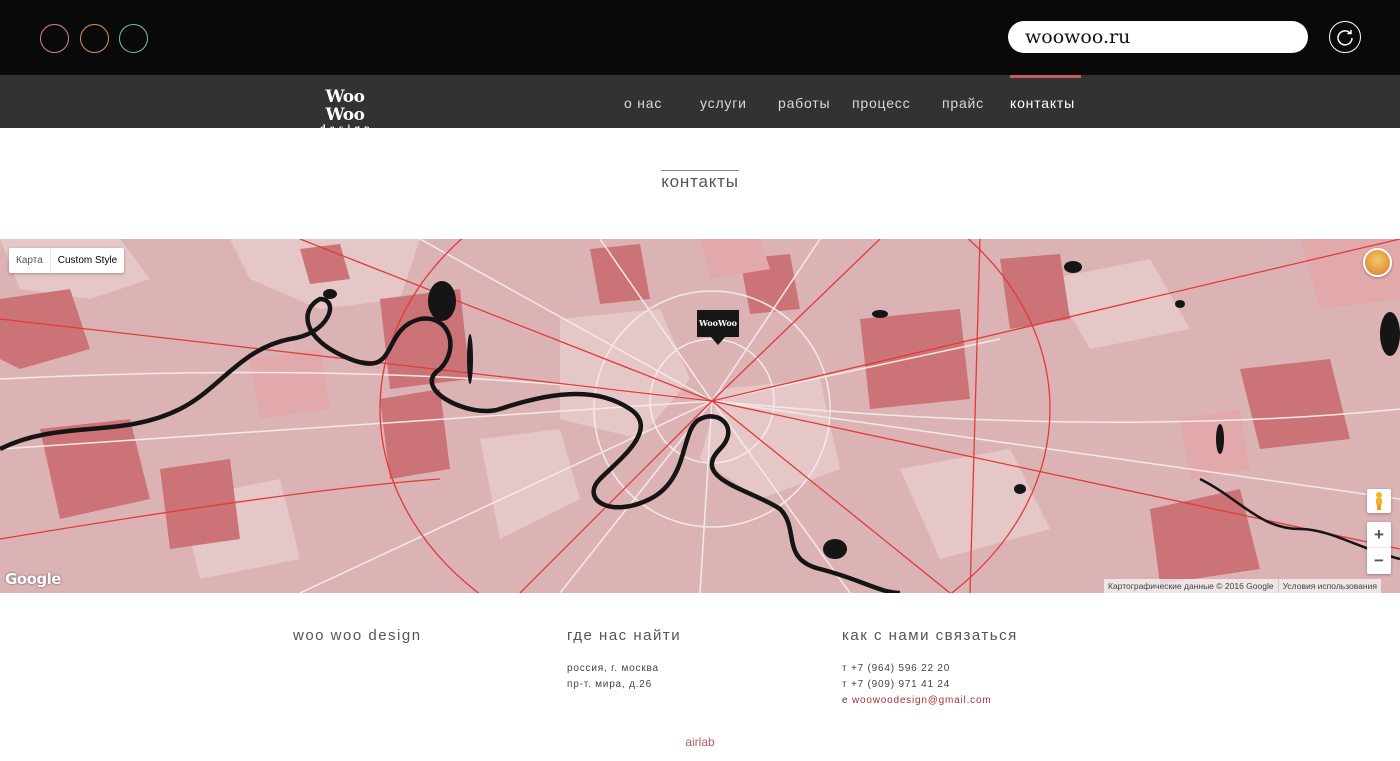 The width and height of the screenshot is (1400, 761). I want to click on address-bar: woowoo.ru, so click(1158, 37).